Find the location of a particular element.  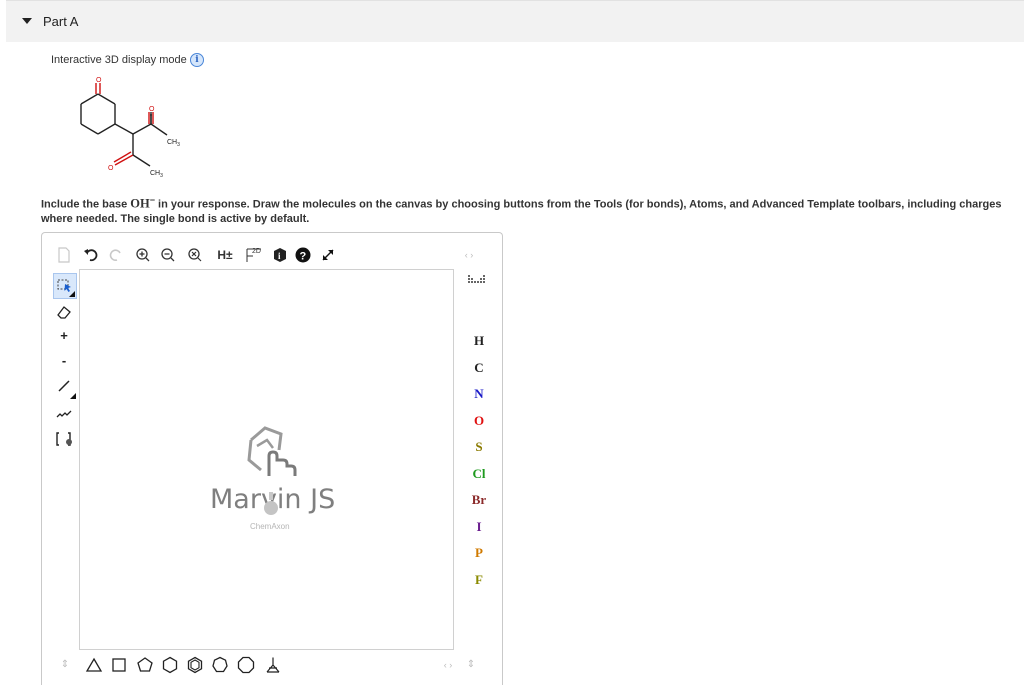

atom-button-br: Br is located at coordinates (479, 500).